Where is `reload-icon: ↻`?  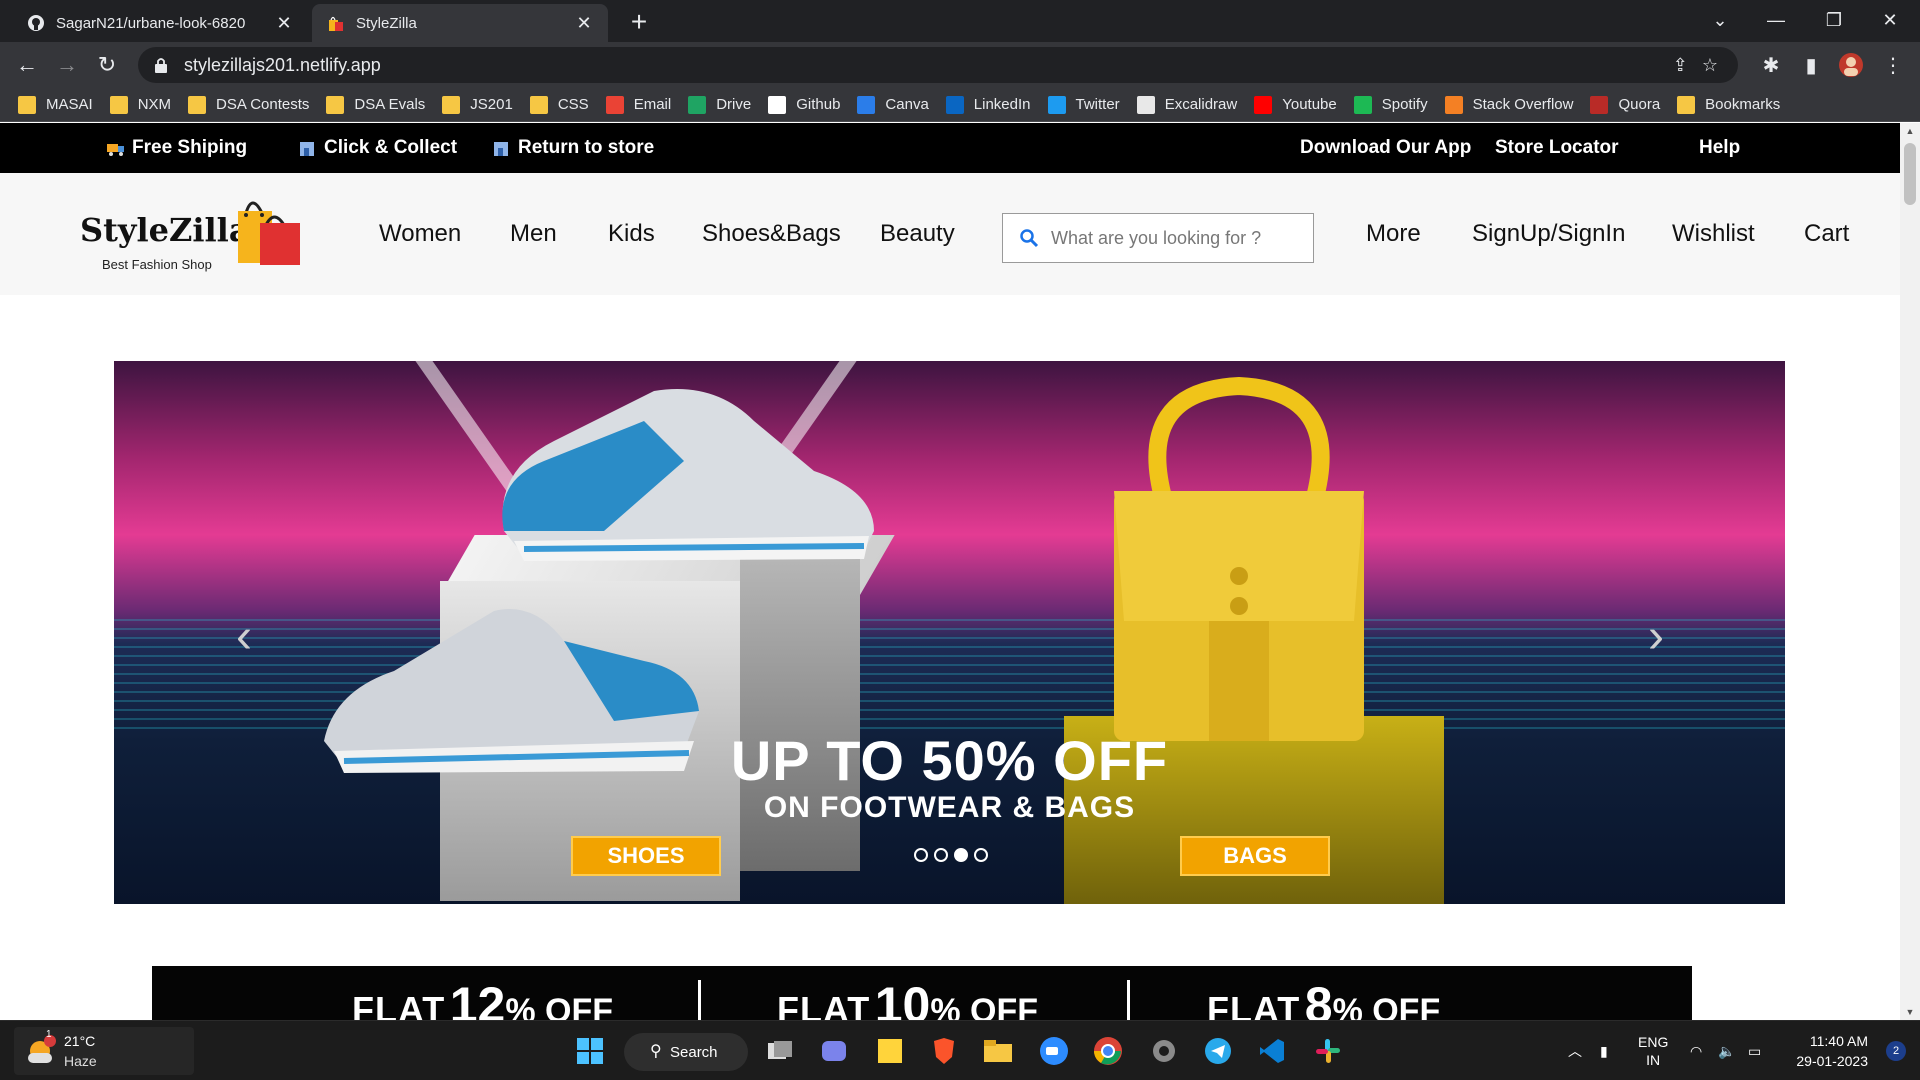
reload-icon: ↻ is located at coordinates (107, 65).